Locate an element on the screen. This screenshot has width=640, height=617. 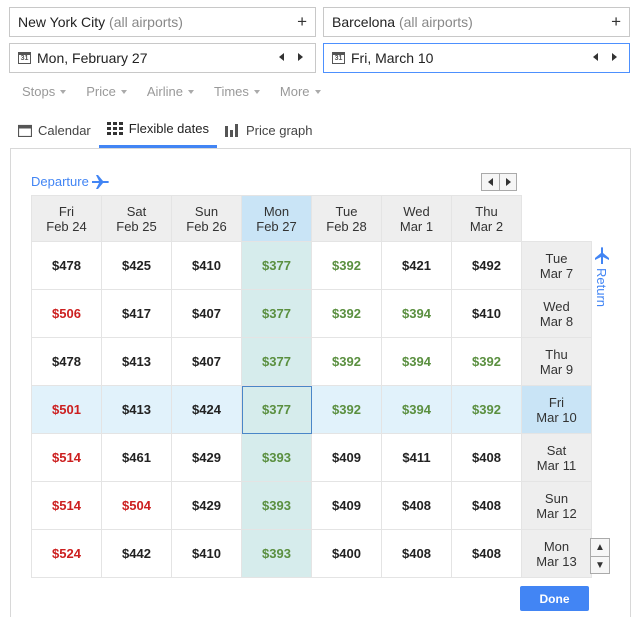
tab-flexible-dates: Flexible dates is located at coordinates (157, 130).